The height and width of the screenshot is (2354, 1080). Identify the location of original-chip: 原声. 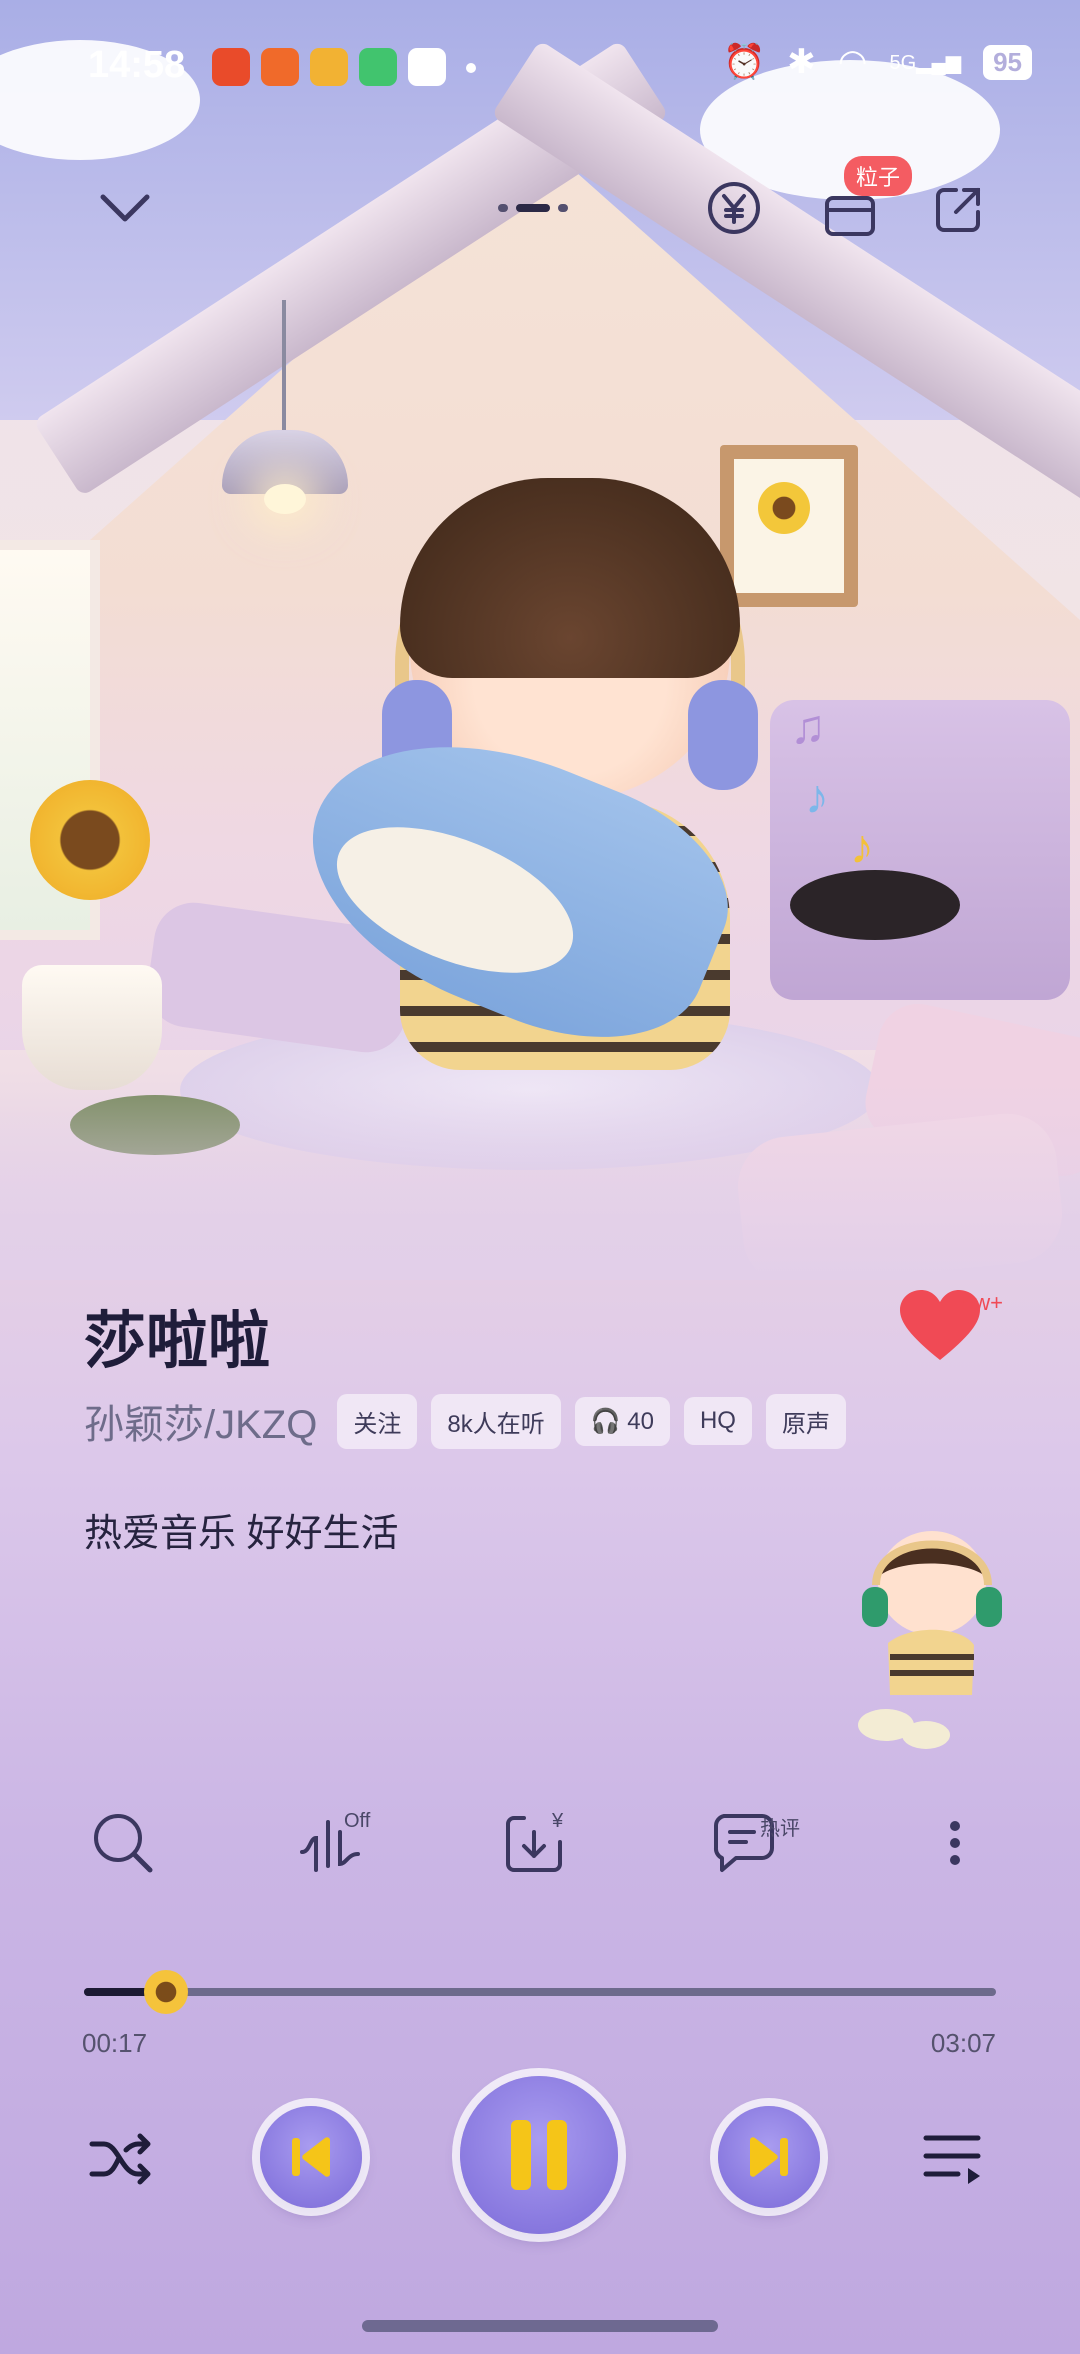
(805, 1421).